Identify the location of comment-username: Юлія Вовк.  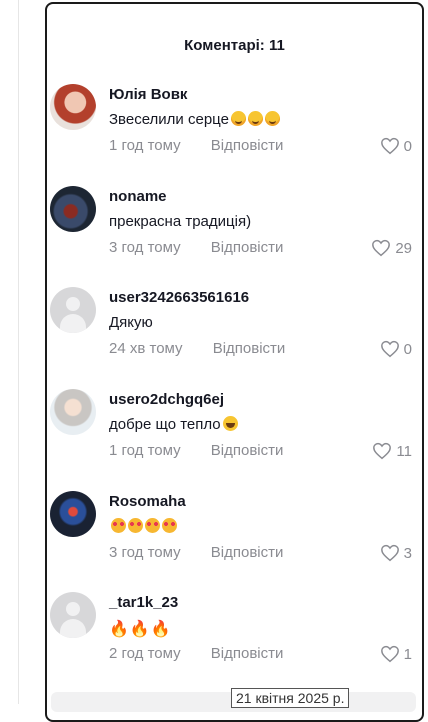
(148, 94).